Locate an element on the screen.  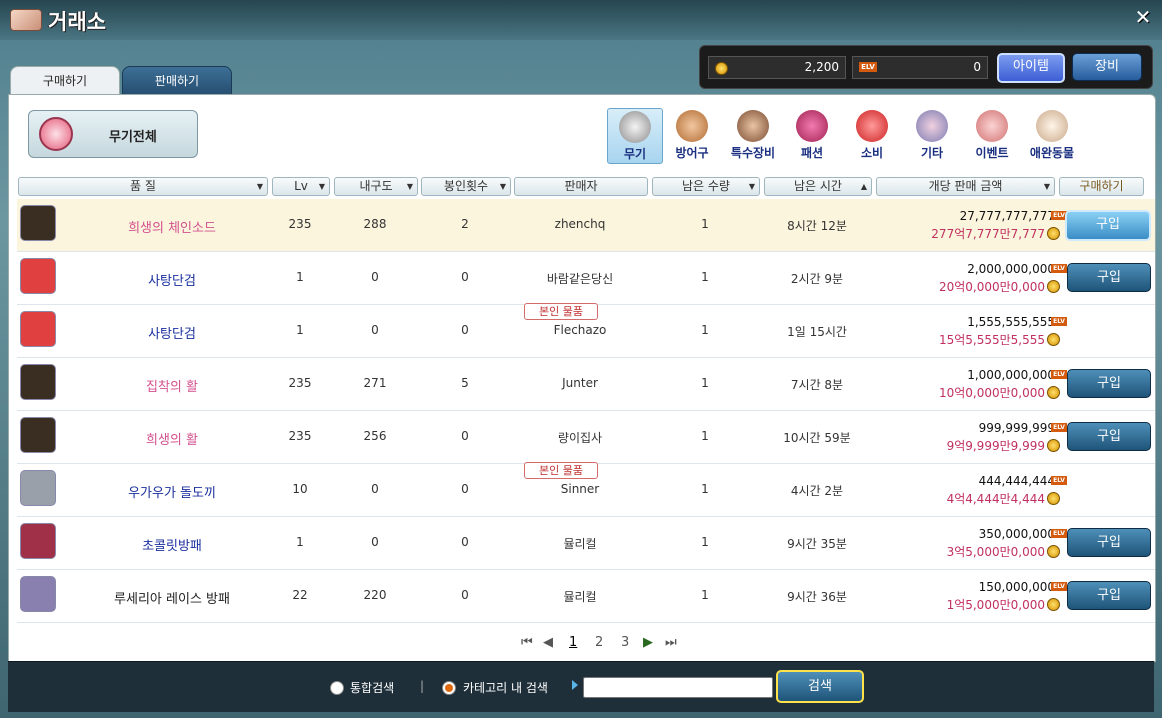
category-pet: 애완동물 is located at coordinates (1052, 135).